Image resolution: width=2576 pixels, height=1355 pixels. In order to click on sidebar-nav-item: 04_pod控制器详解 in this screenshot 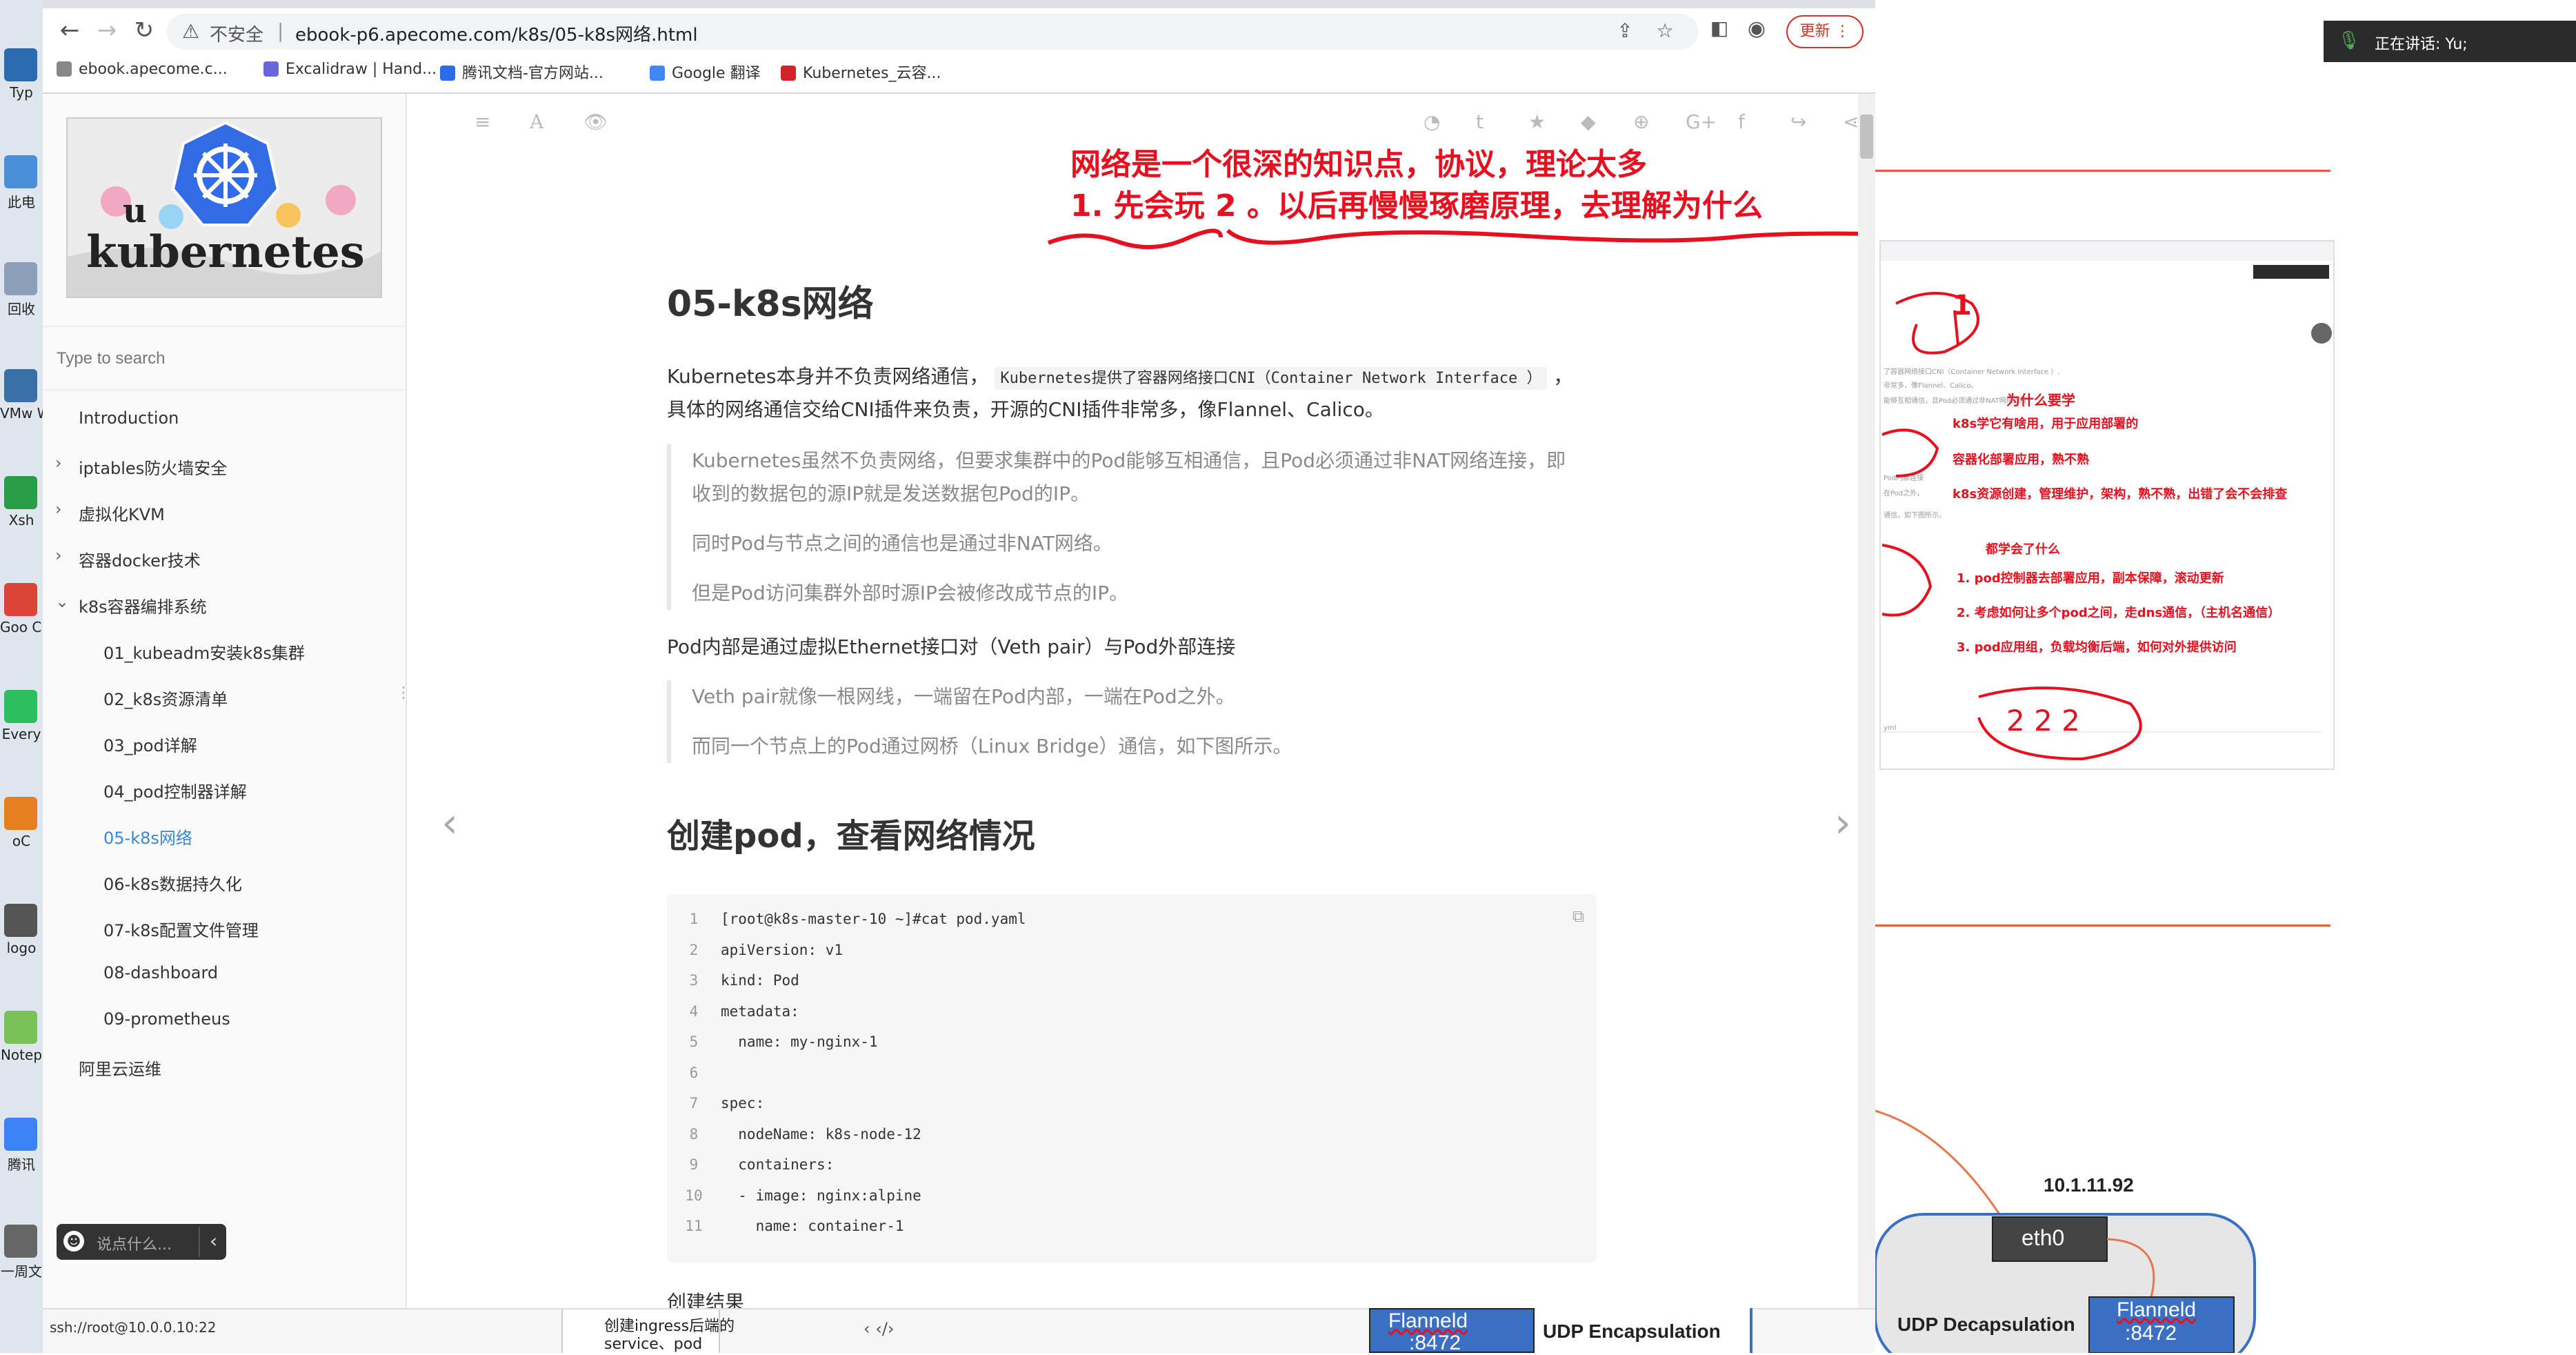, I will do `click(175, 790)`.